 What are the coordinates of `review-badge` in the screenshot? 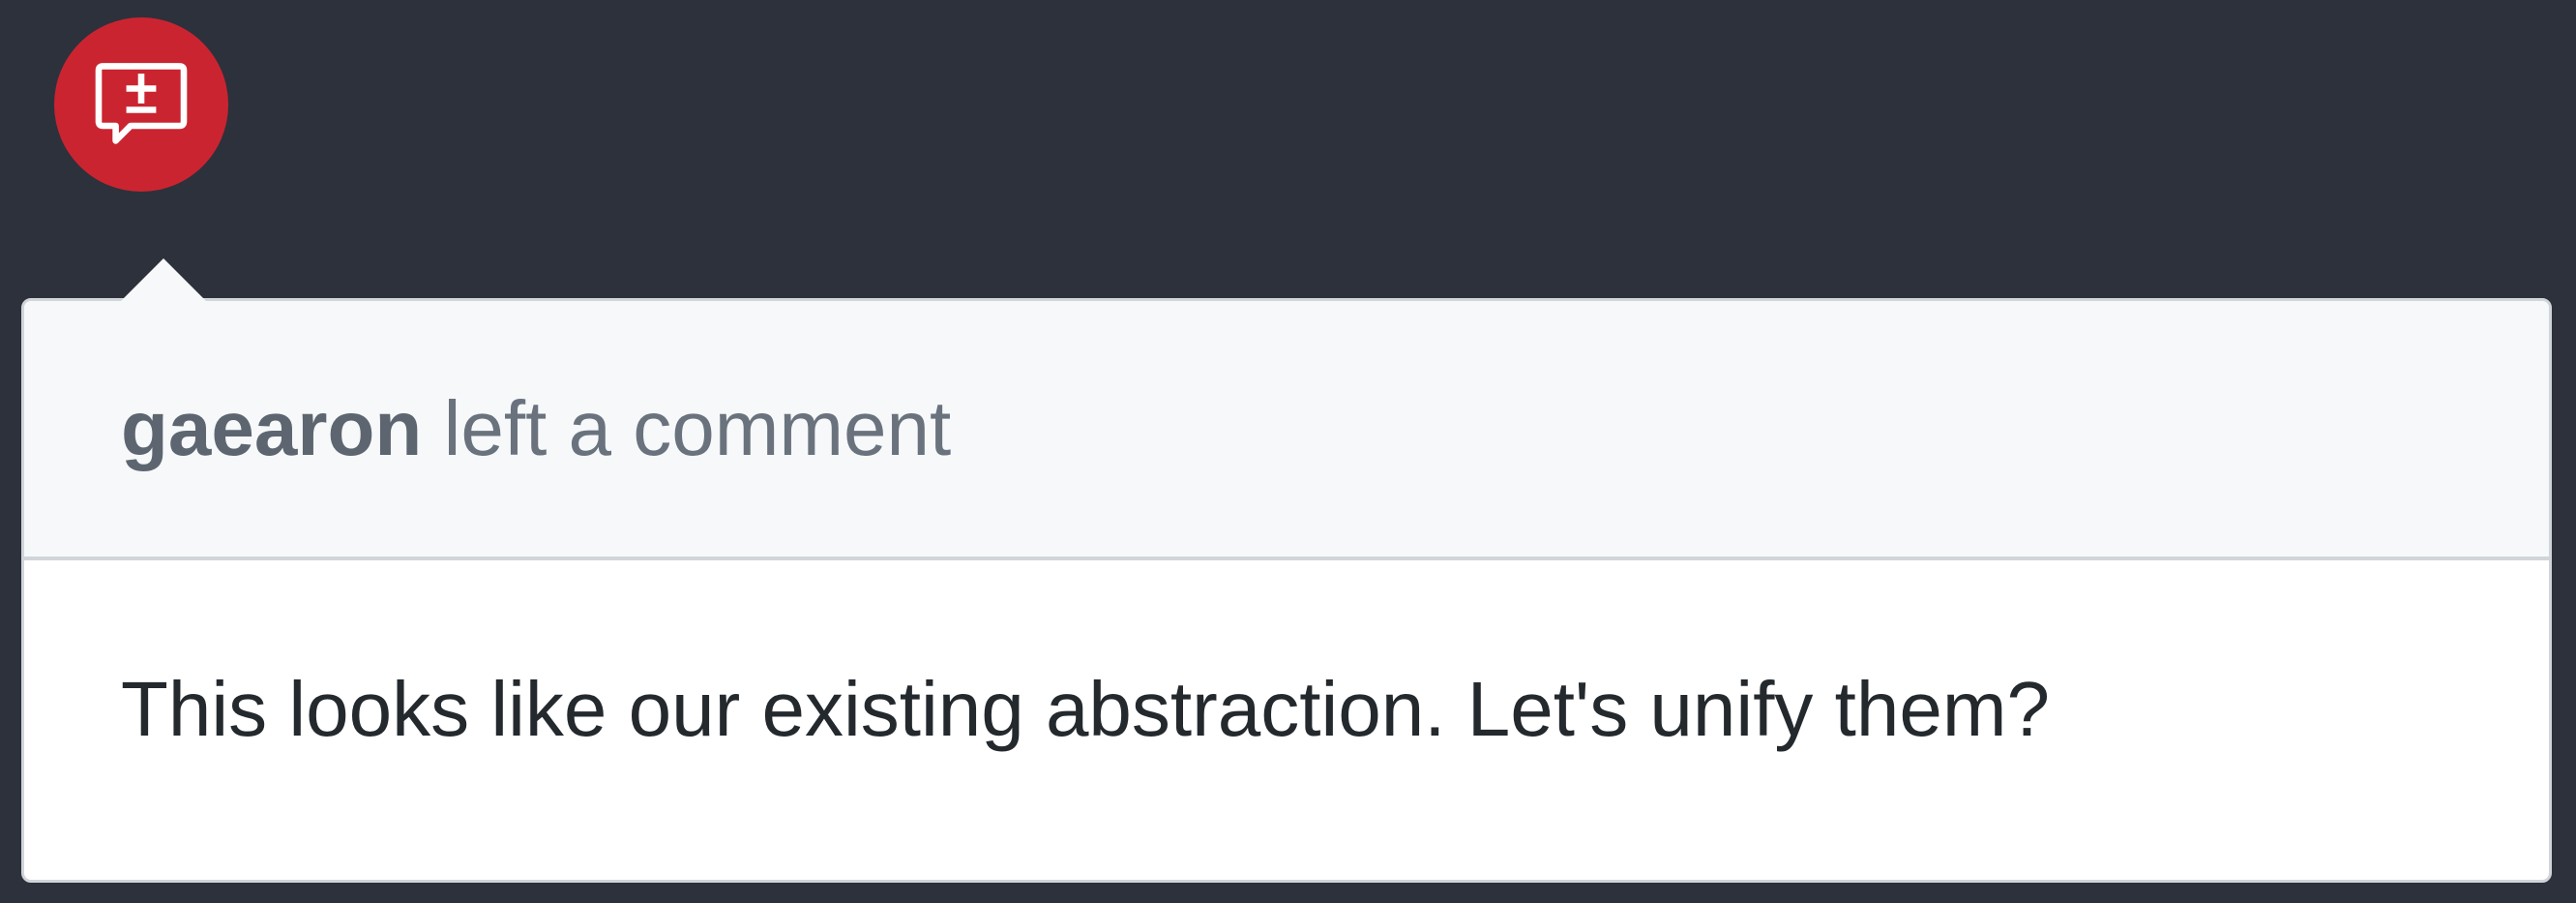 It's located at (141, 104).